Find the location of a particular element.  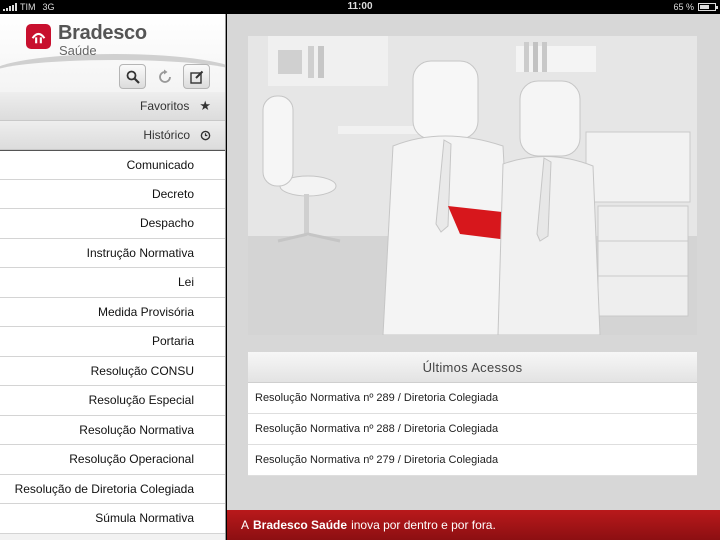

menu-item-decreto: Decreto is located at coordinates (112, 194).